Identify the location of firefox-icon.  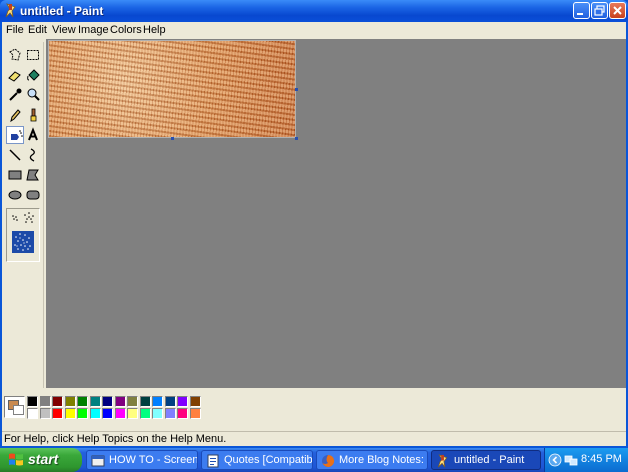
(328, 460).